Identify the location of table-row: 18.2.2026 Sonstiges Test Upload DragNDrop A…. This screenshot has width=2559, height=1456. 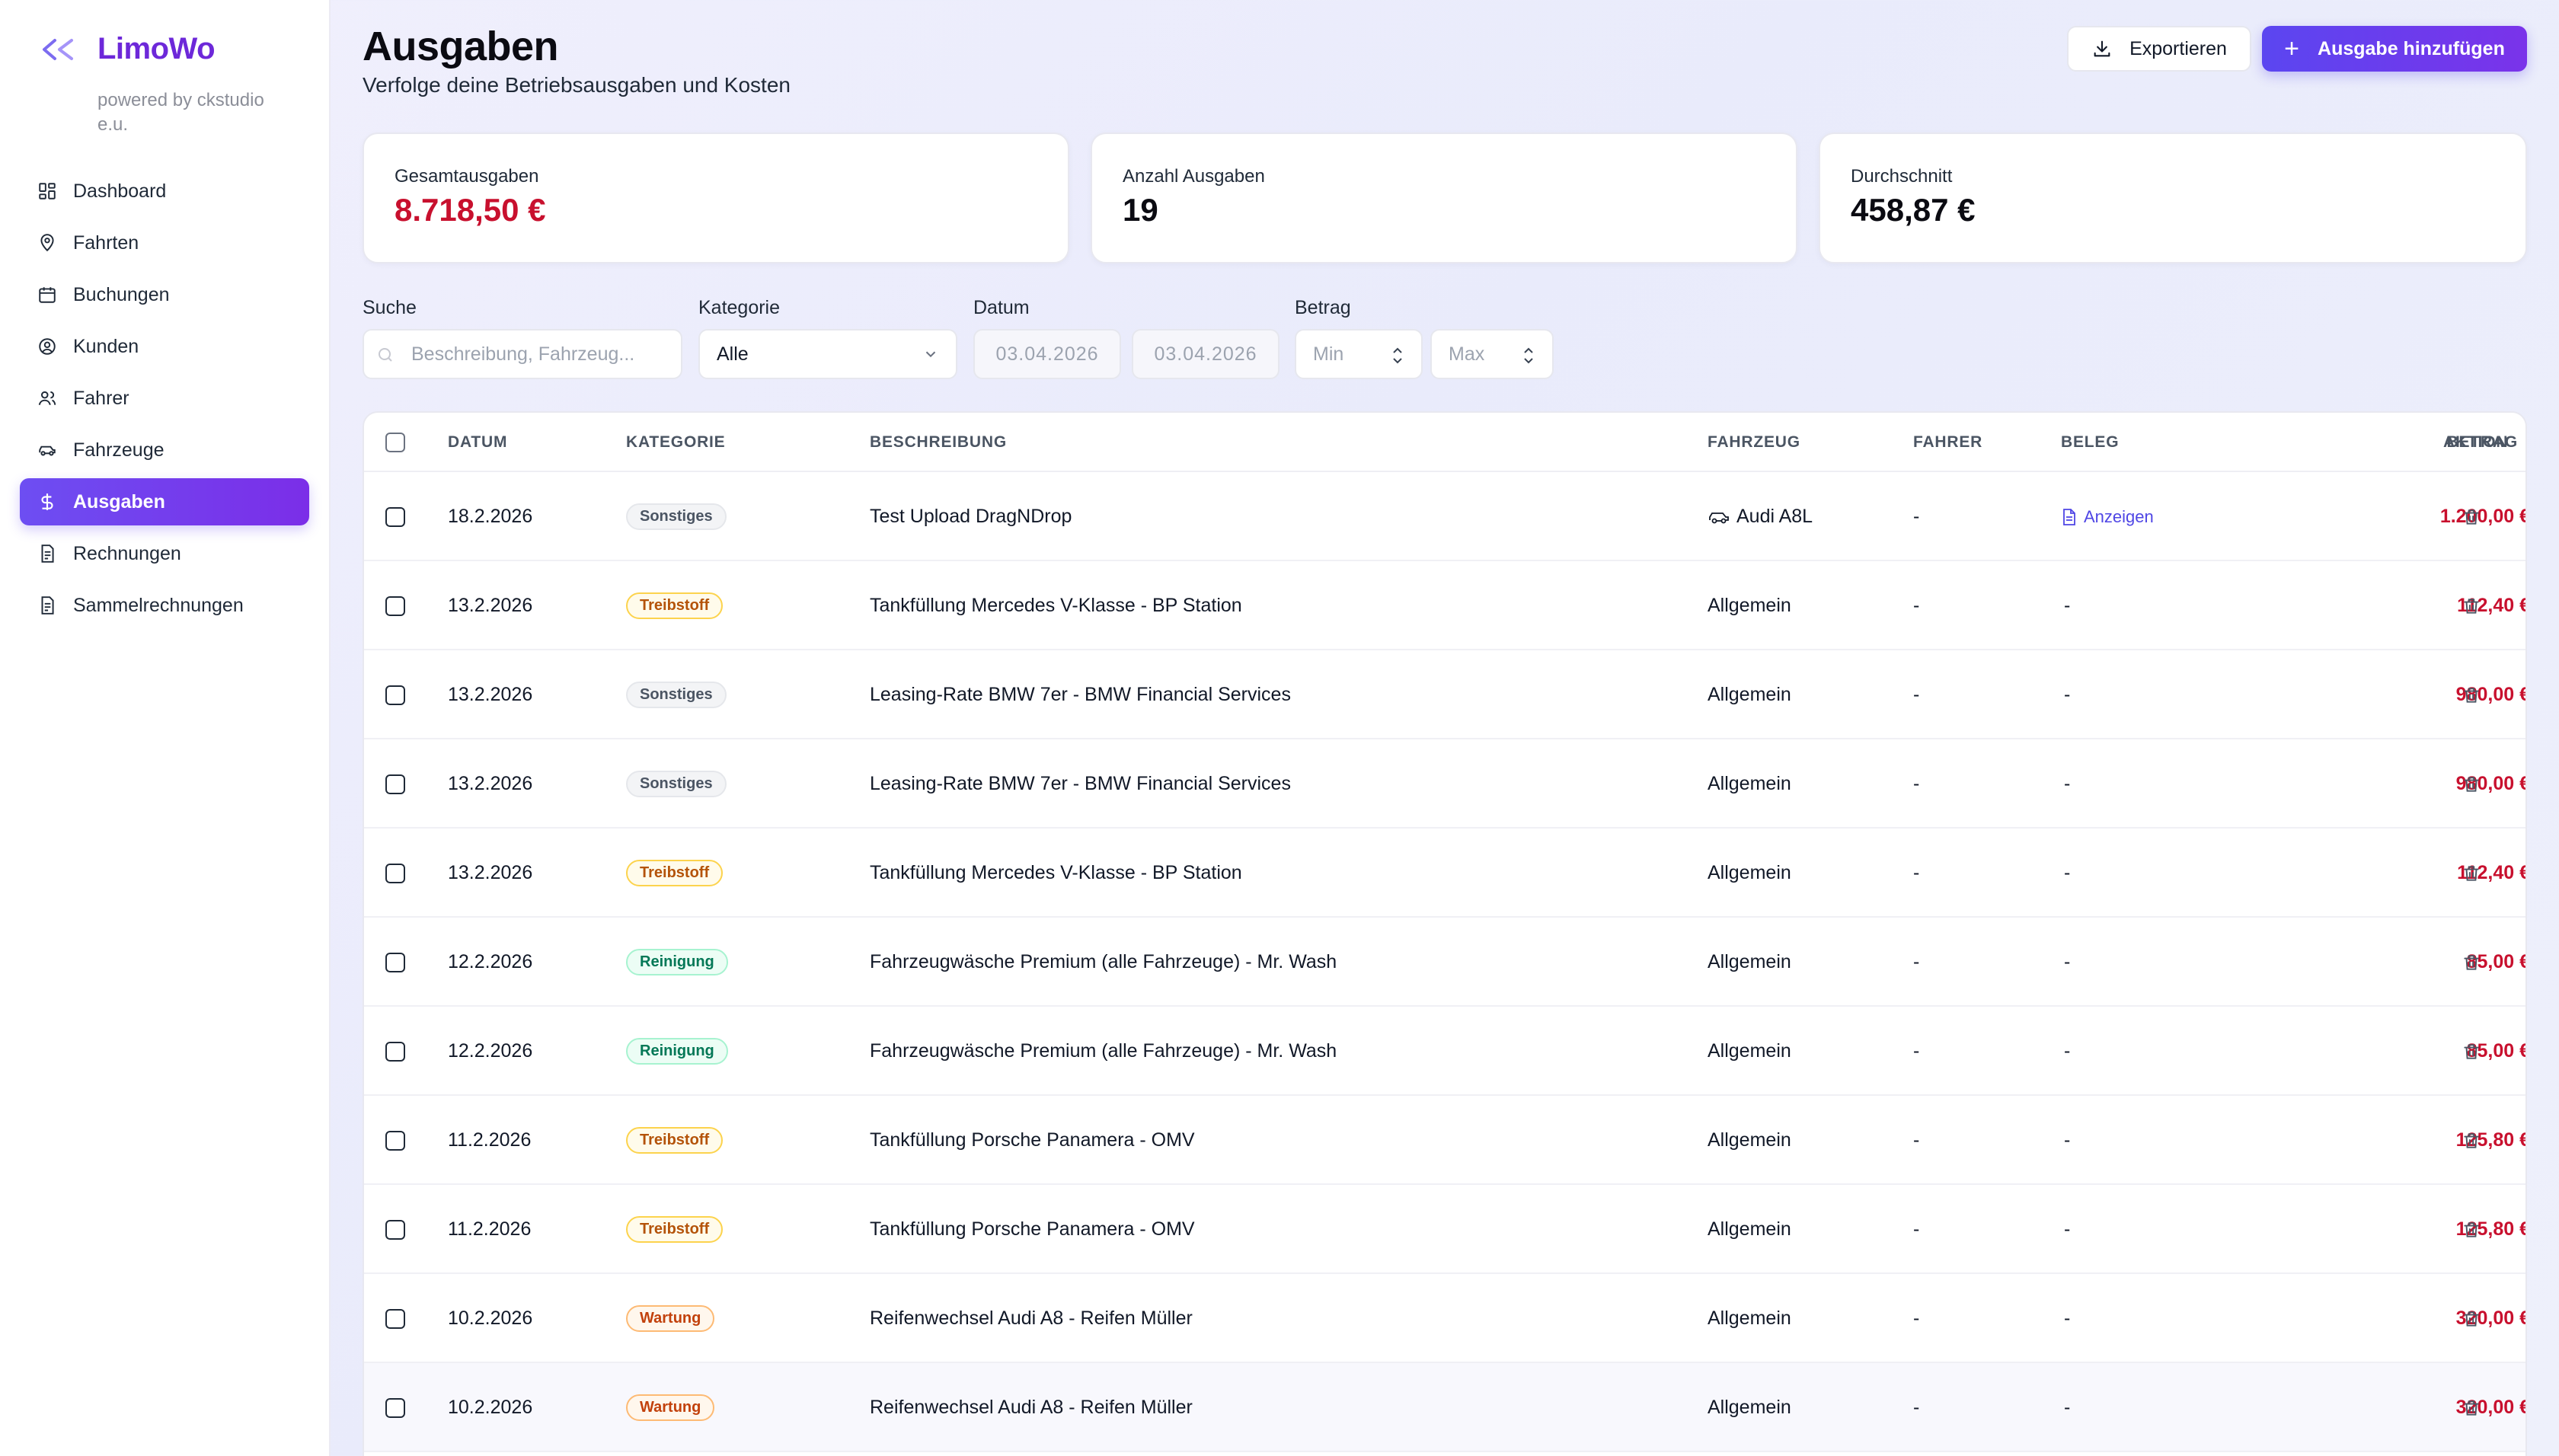
(1444, 516).